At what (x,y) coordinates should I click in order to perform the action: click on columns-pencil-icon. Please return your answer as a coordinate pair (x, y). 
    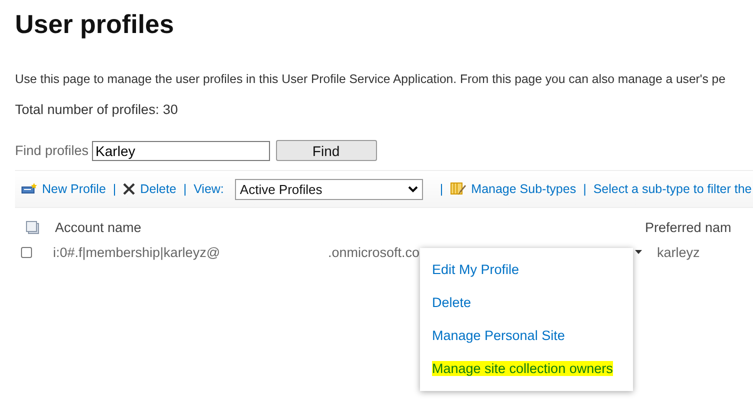
    Looking at the image, I should click on (458, 189).